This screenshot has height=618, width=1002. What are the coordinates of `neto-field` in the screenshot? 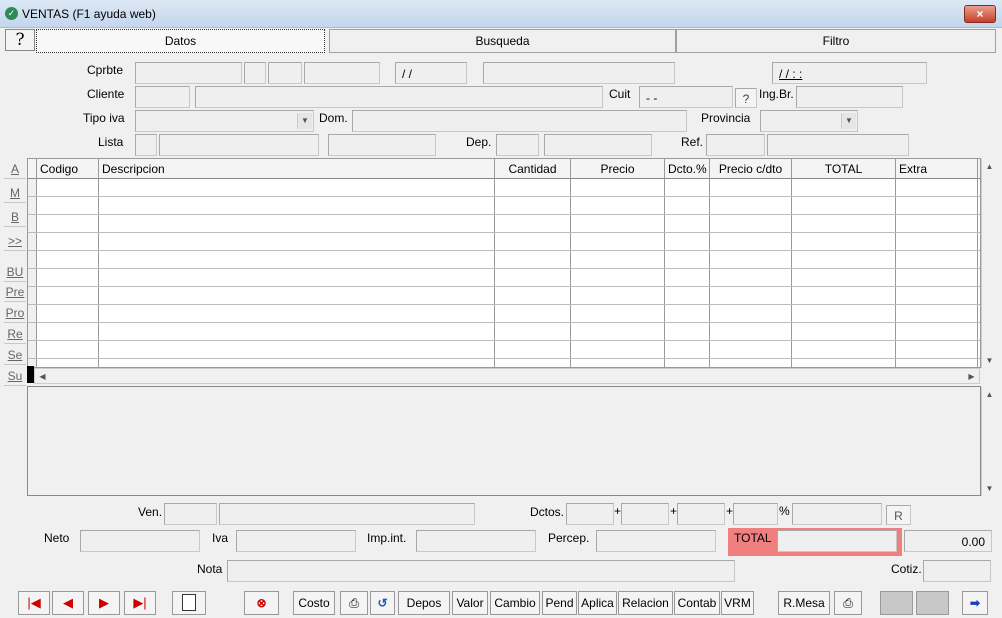 It's located at (140, 541).